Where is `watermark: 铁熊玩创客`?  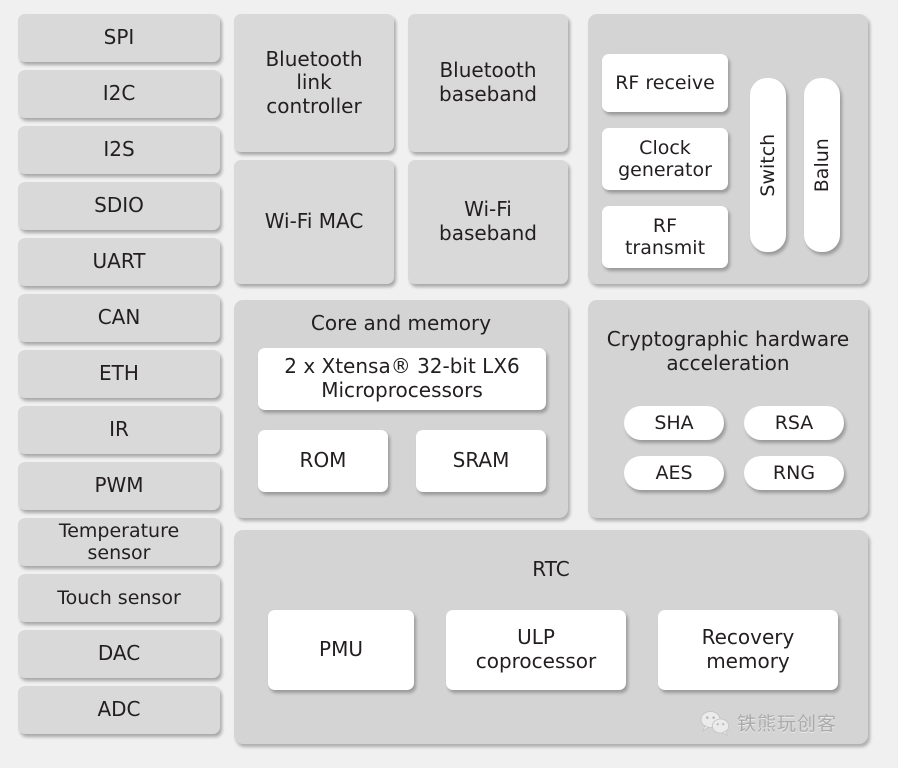 watermark: 铁熊玩创客 is located at coordinates (768, 722).